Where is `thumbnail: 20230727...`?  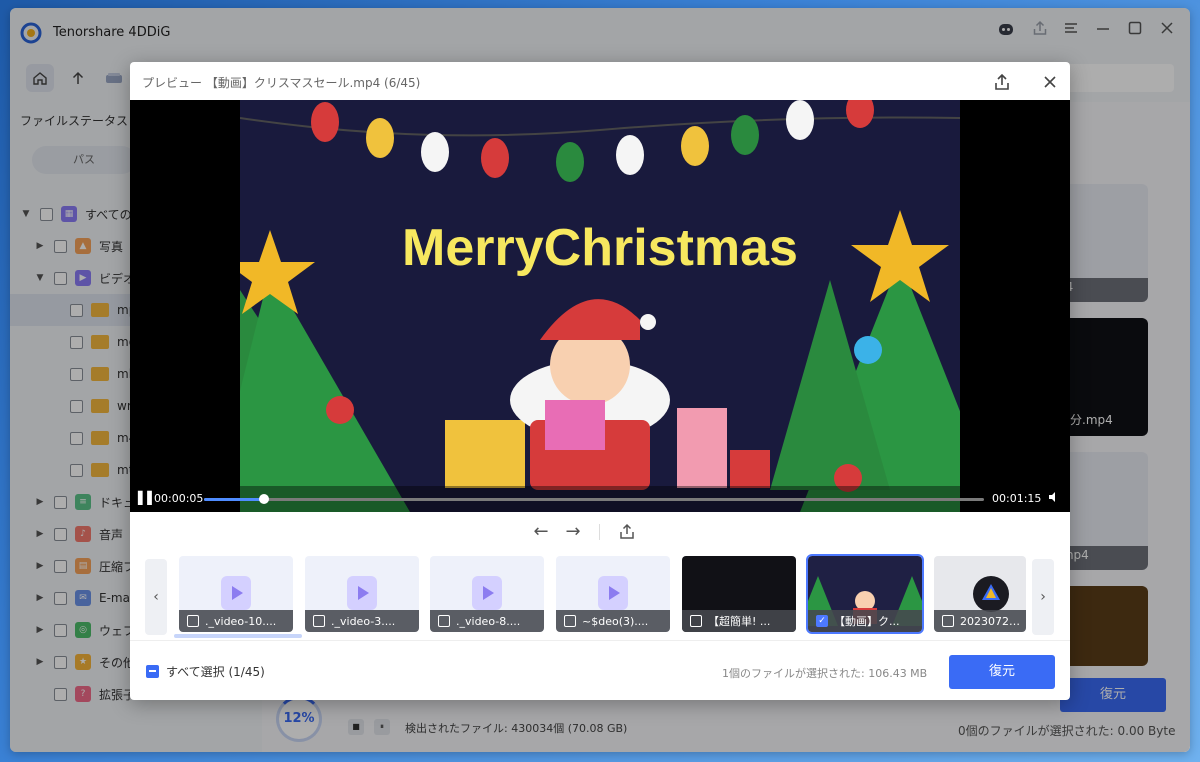
thumbnail: 20230727... is located at coordinates (980, 594).